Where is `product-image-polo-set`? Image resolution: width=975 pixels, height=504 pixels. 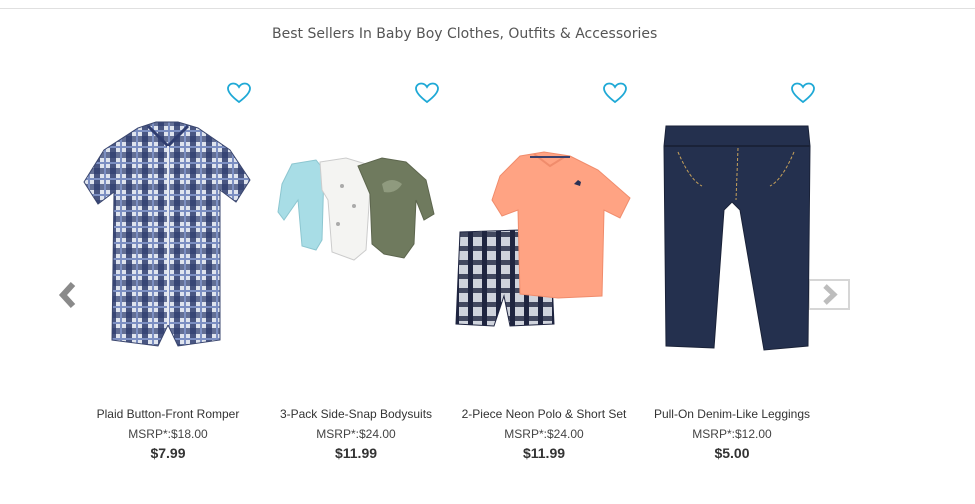 product-image-polo-set is located at coordinates (544, 240).